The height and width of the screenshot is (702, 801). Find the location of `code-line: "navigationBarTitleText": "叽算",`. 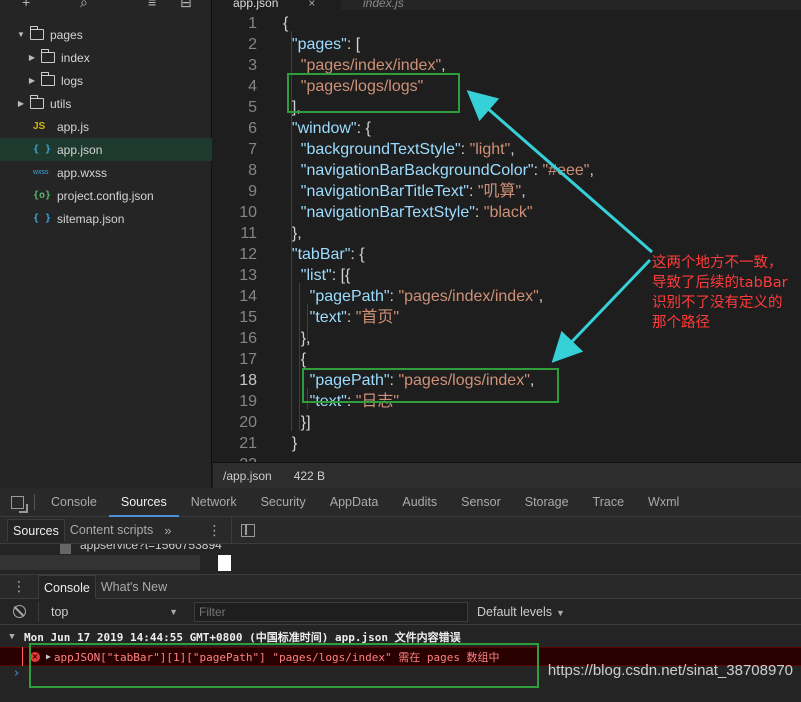

code-line: "navigationBarTitleText": "叽算", is located at coordinates (404, 191).